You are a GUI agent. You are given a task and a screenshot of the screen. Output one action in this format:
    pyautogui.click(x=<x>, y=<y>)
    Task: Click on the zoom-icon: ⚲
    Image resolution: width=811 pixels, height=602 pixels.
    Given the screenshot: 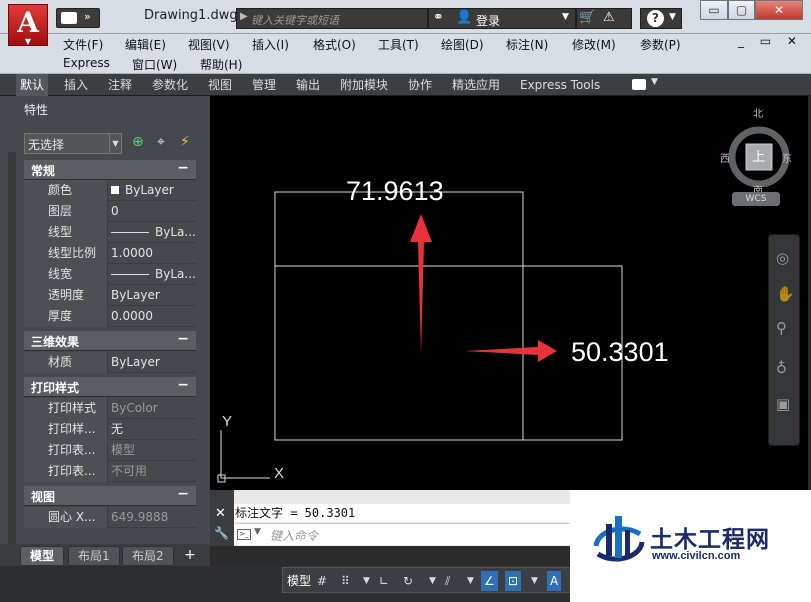 What is the action you would take?
    pyautogui.click(x=781, y=328)
    